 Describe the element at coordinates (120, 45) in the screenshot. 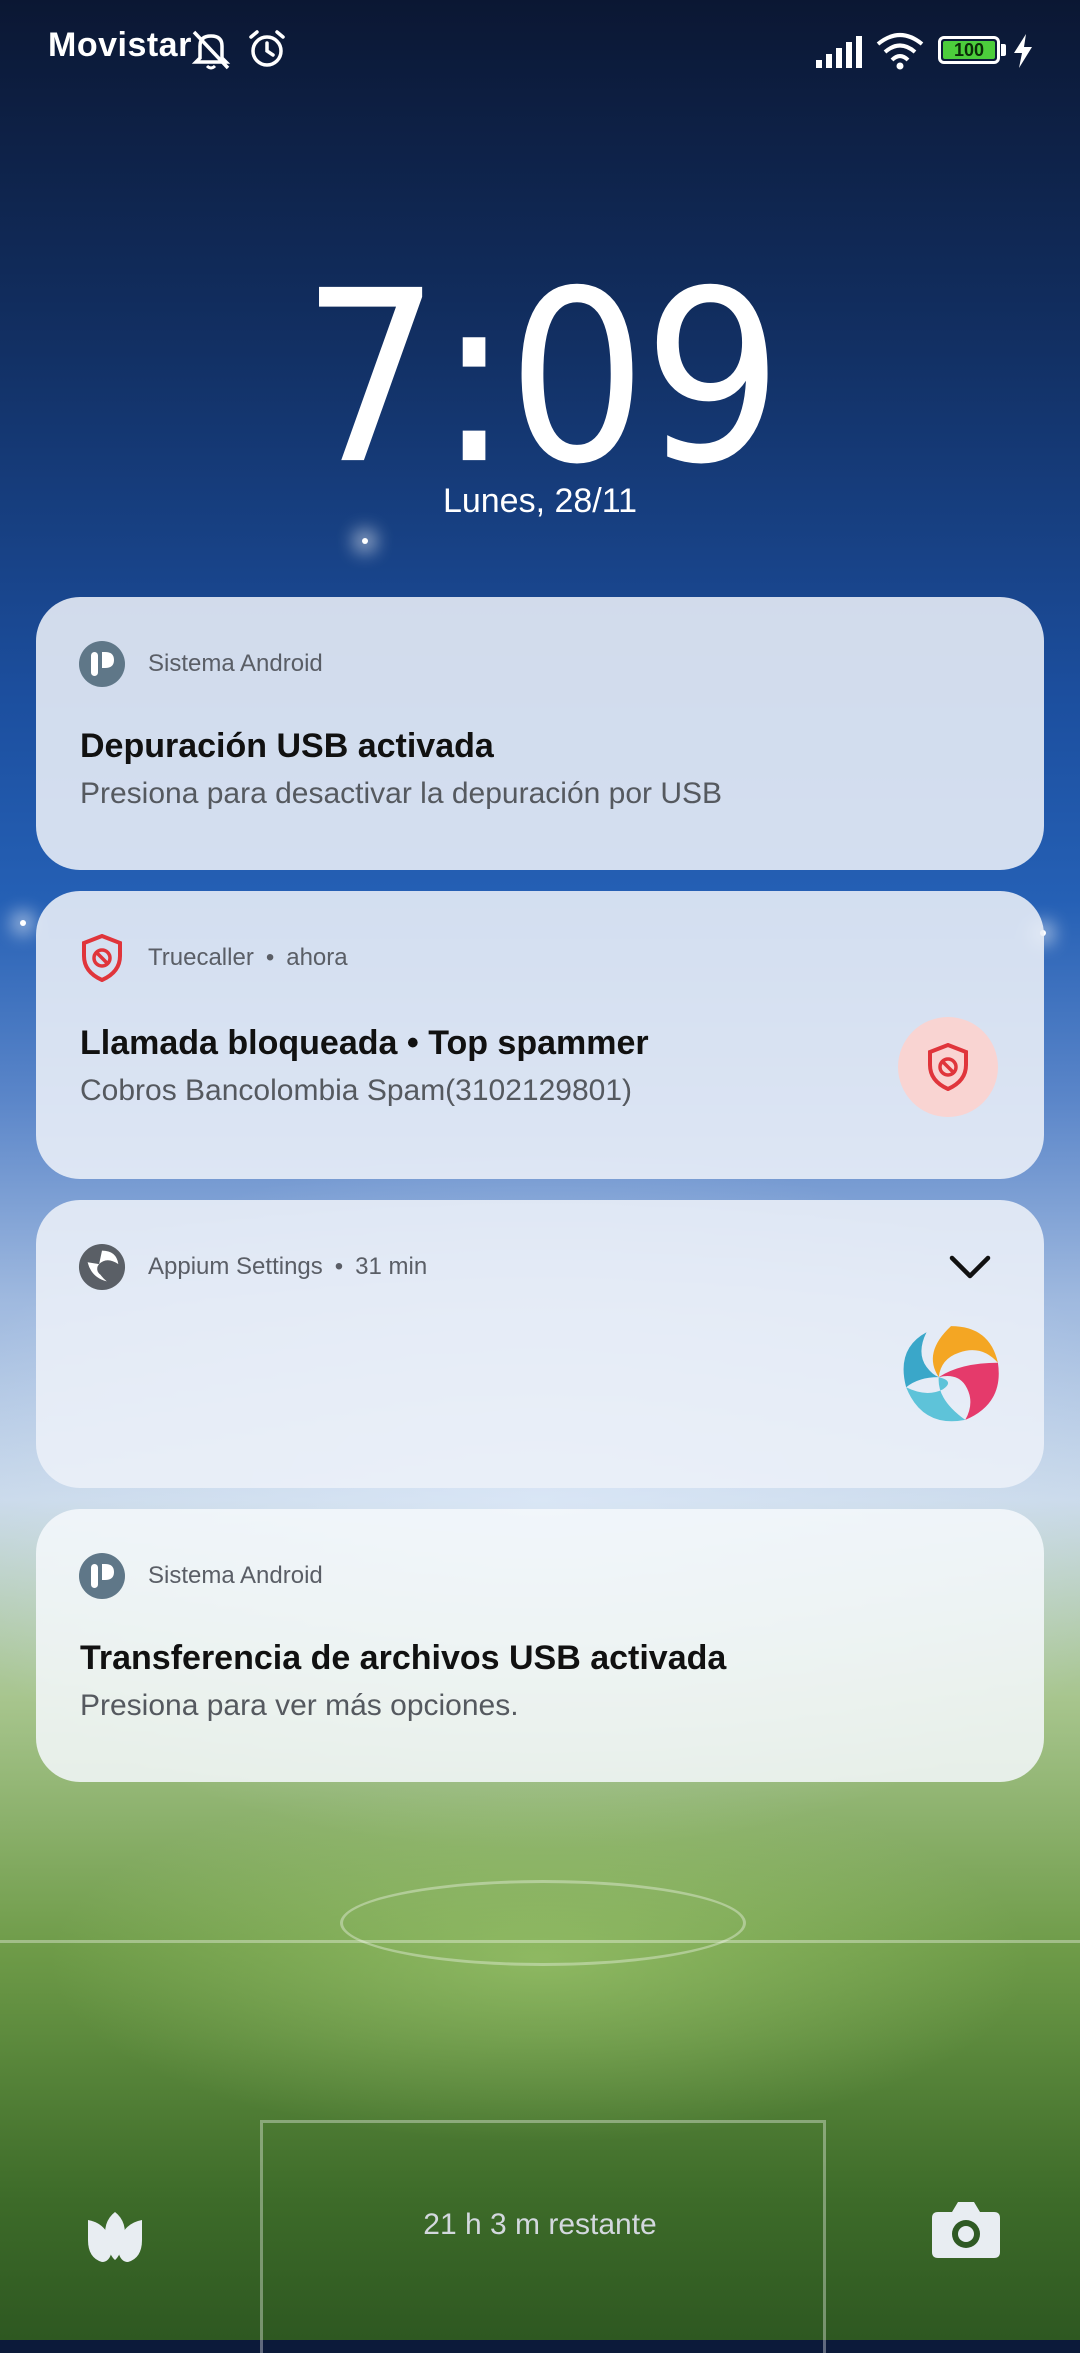

I see `carrier-name: Movistar` at that location.